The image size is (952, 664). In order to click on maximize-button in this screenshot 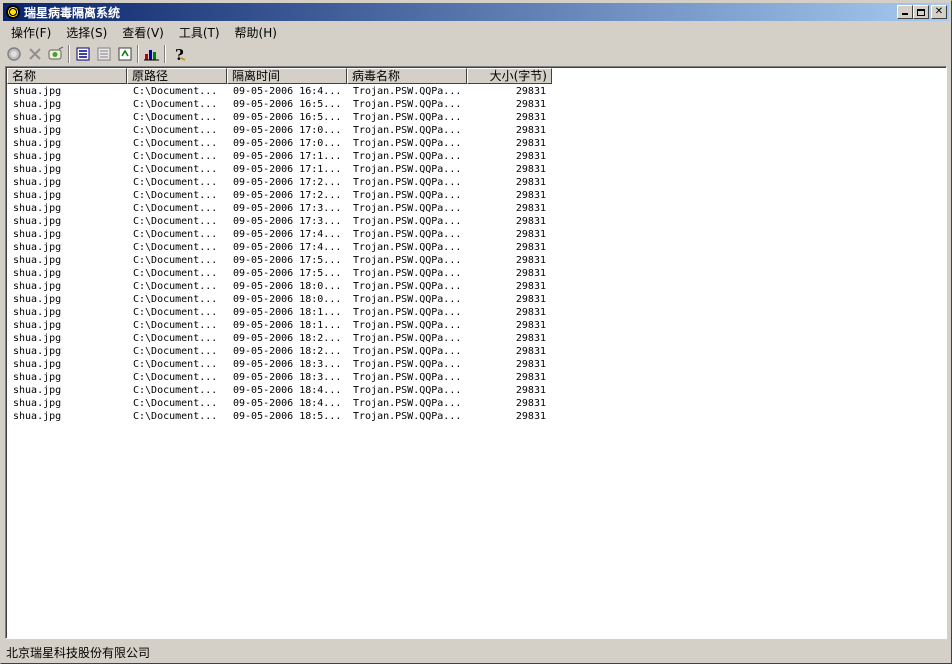, I will do `click(921, 12)`.